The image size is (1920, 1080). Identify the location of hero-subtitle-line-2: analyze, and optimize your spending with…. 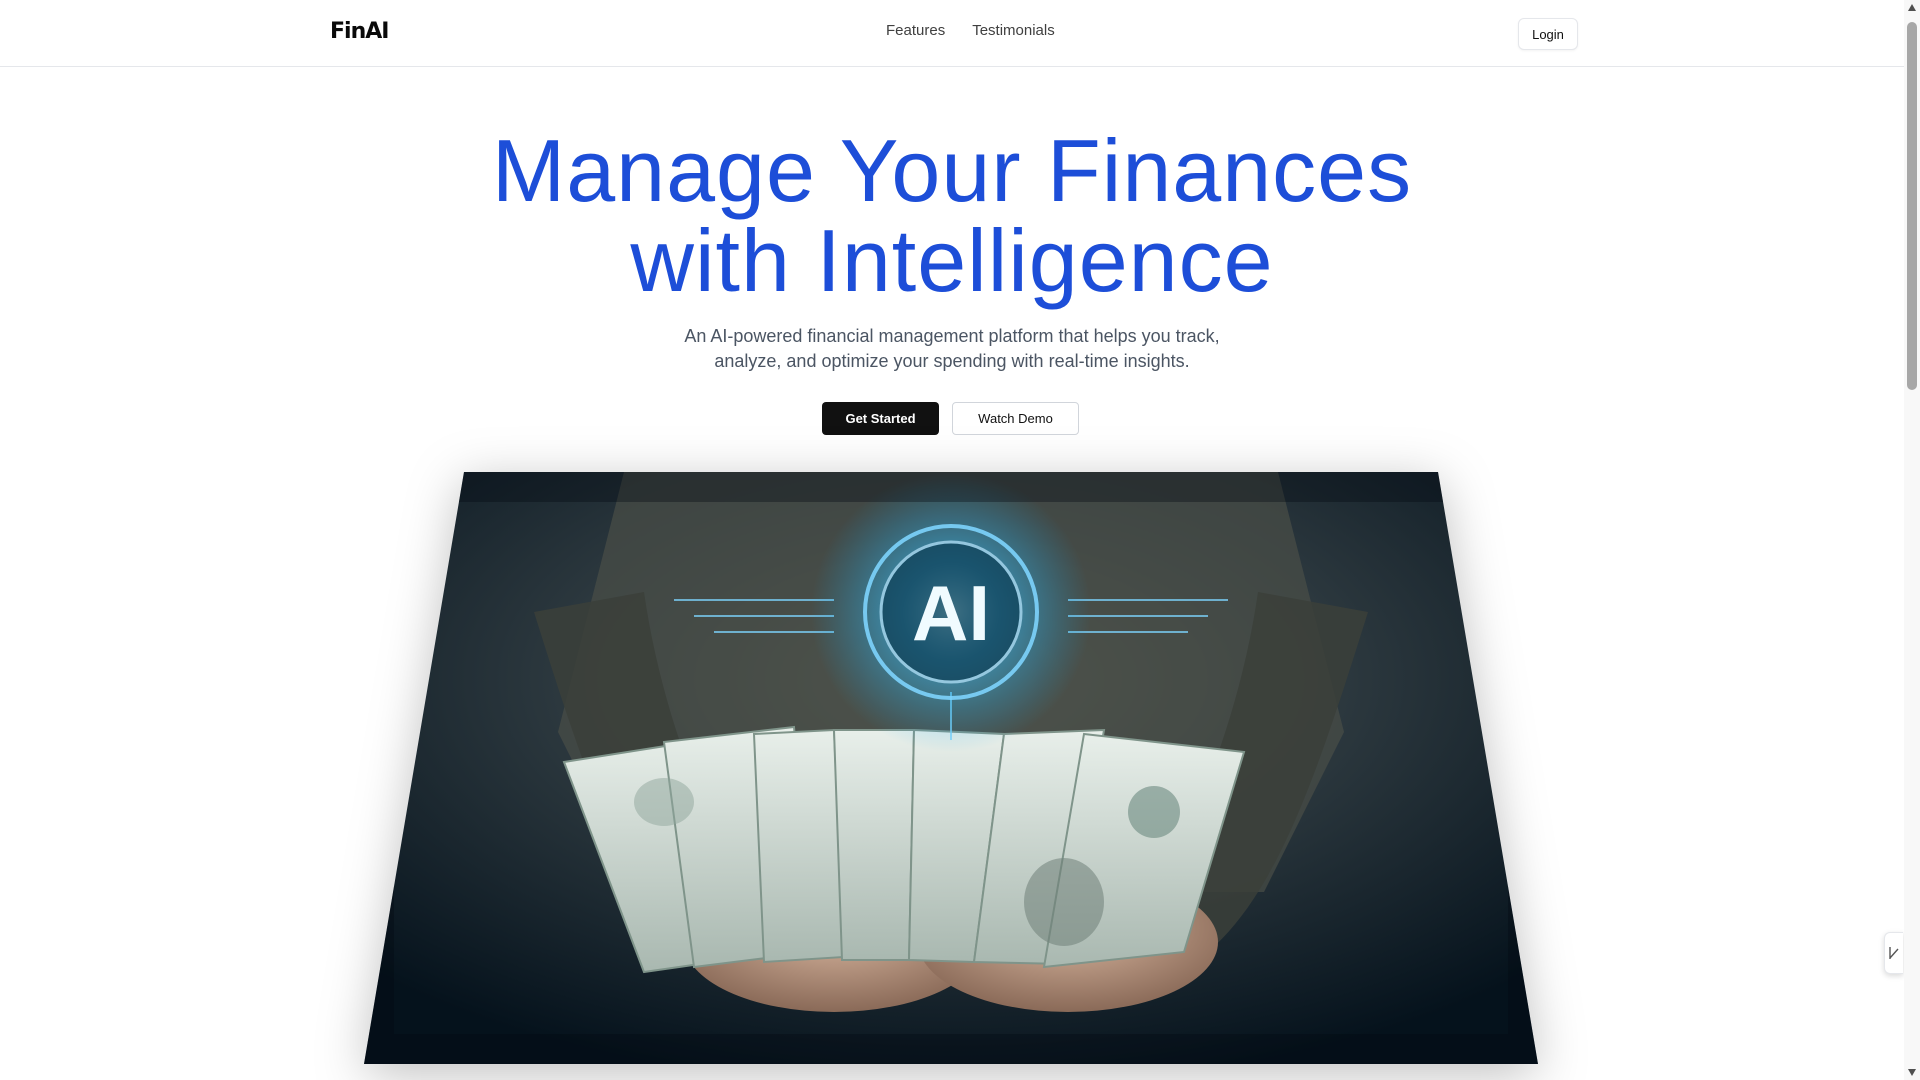
(952, 361).